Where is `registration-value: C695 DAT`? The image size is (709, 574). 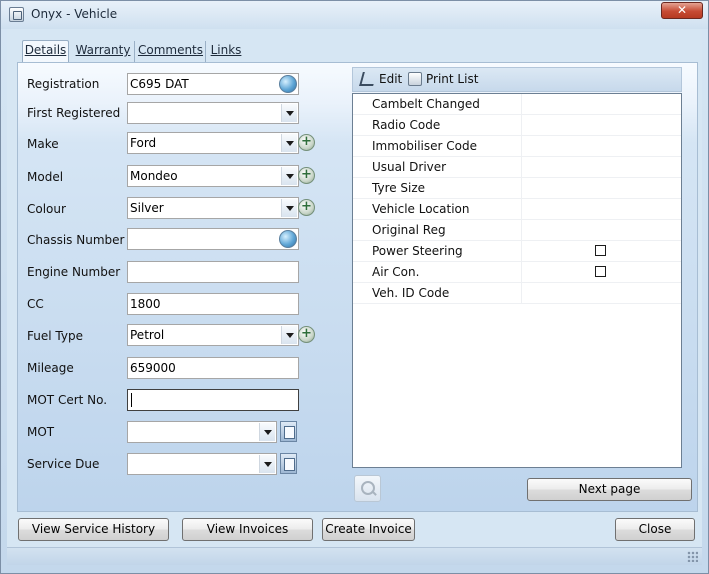
registration-value: C695 DAT is located at coordinates (159, 84).